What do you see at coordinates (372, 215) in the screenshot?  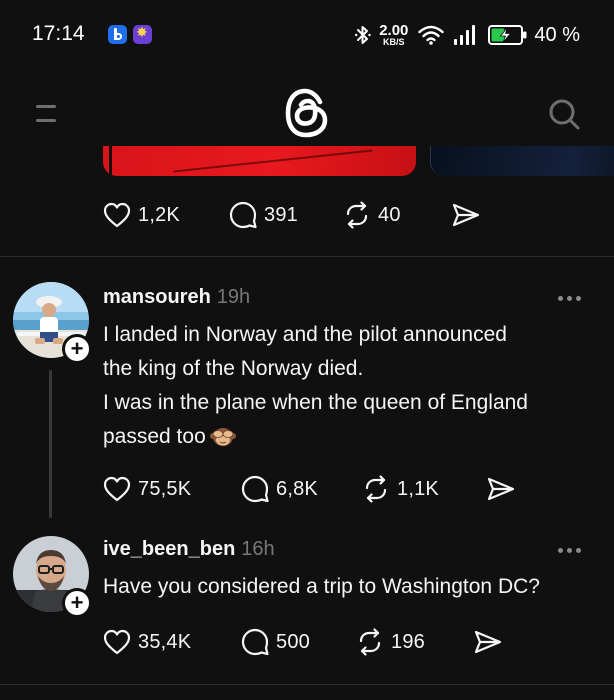 I see `repost-button: 40` at bounding box center [372, 215].